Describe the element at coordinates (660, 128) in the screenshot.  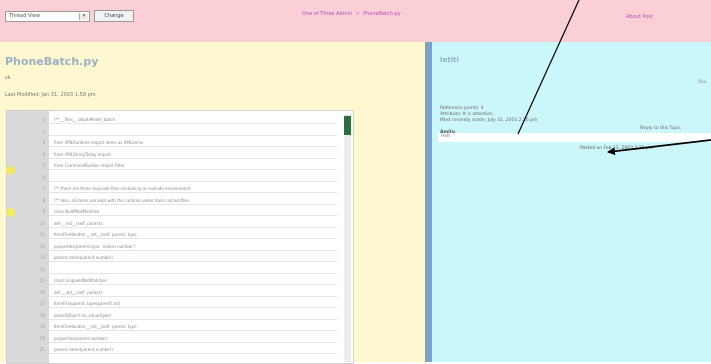
I see `reply-link: Reply to this Topic` at that location.